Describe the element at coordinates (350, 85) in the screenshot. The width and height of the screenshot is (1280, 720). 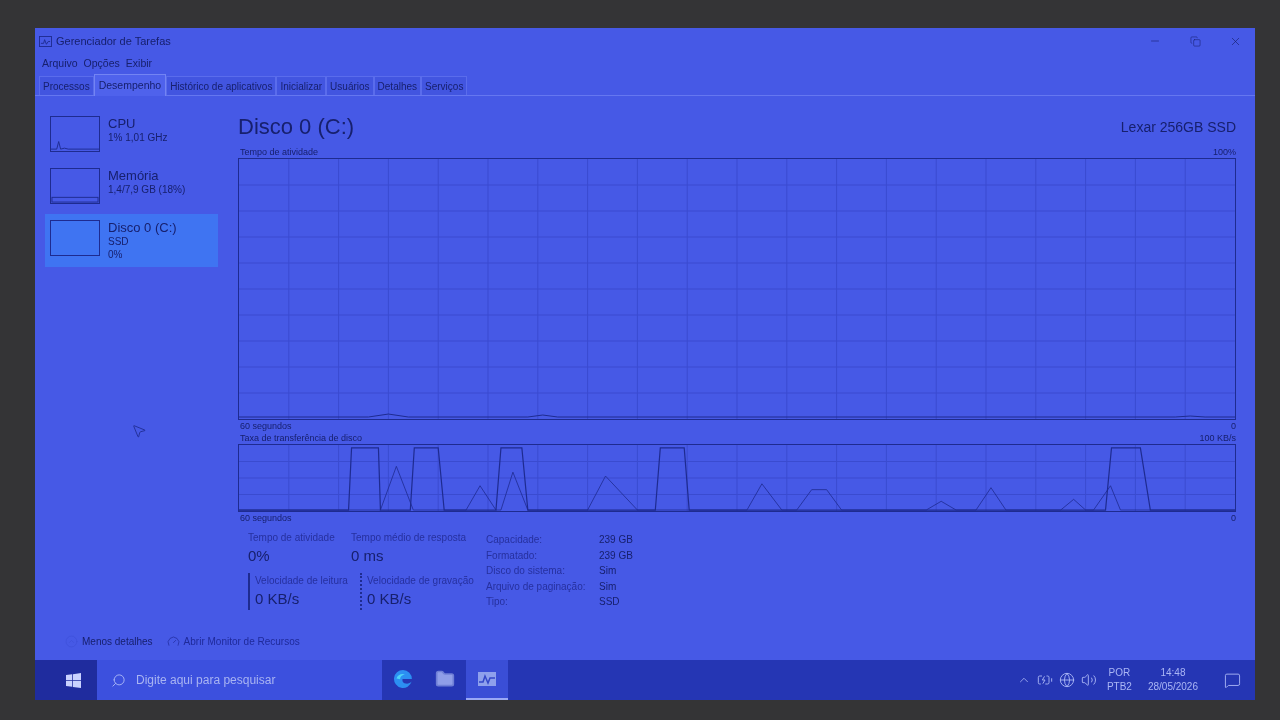
I see `tab: Usuários` at that location.